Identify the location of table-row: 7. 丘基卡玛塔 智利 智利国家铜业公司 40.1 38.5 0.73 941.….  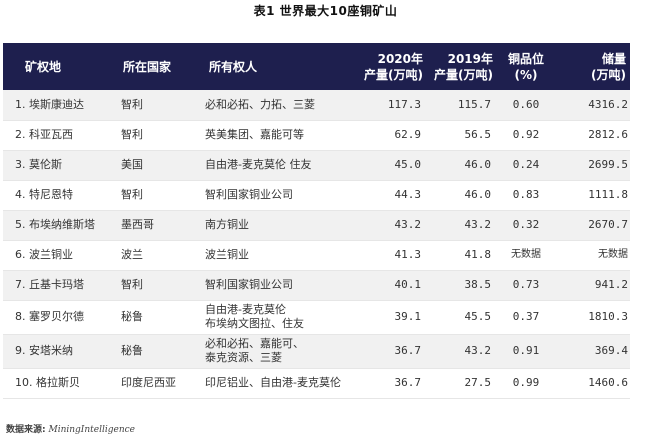
(316, 285).